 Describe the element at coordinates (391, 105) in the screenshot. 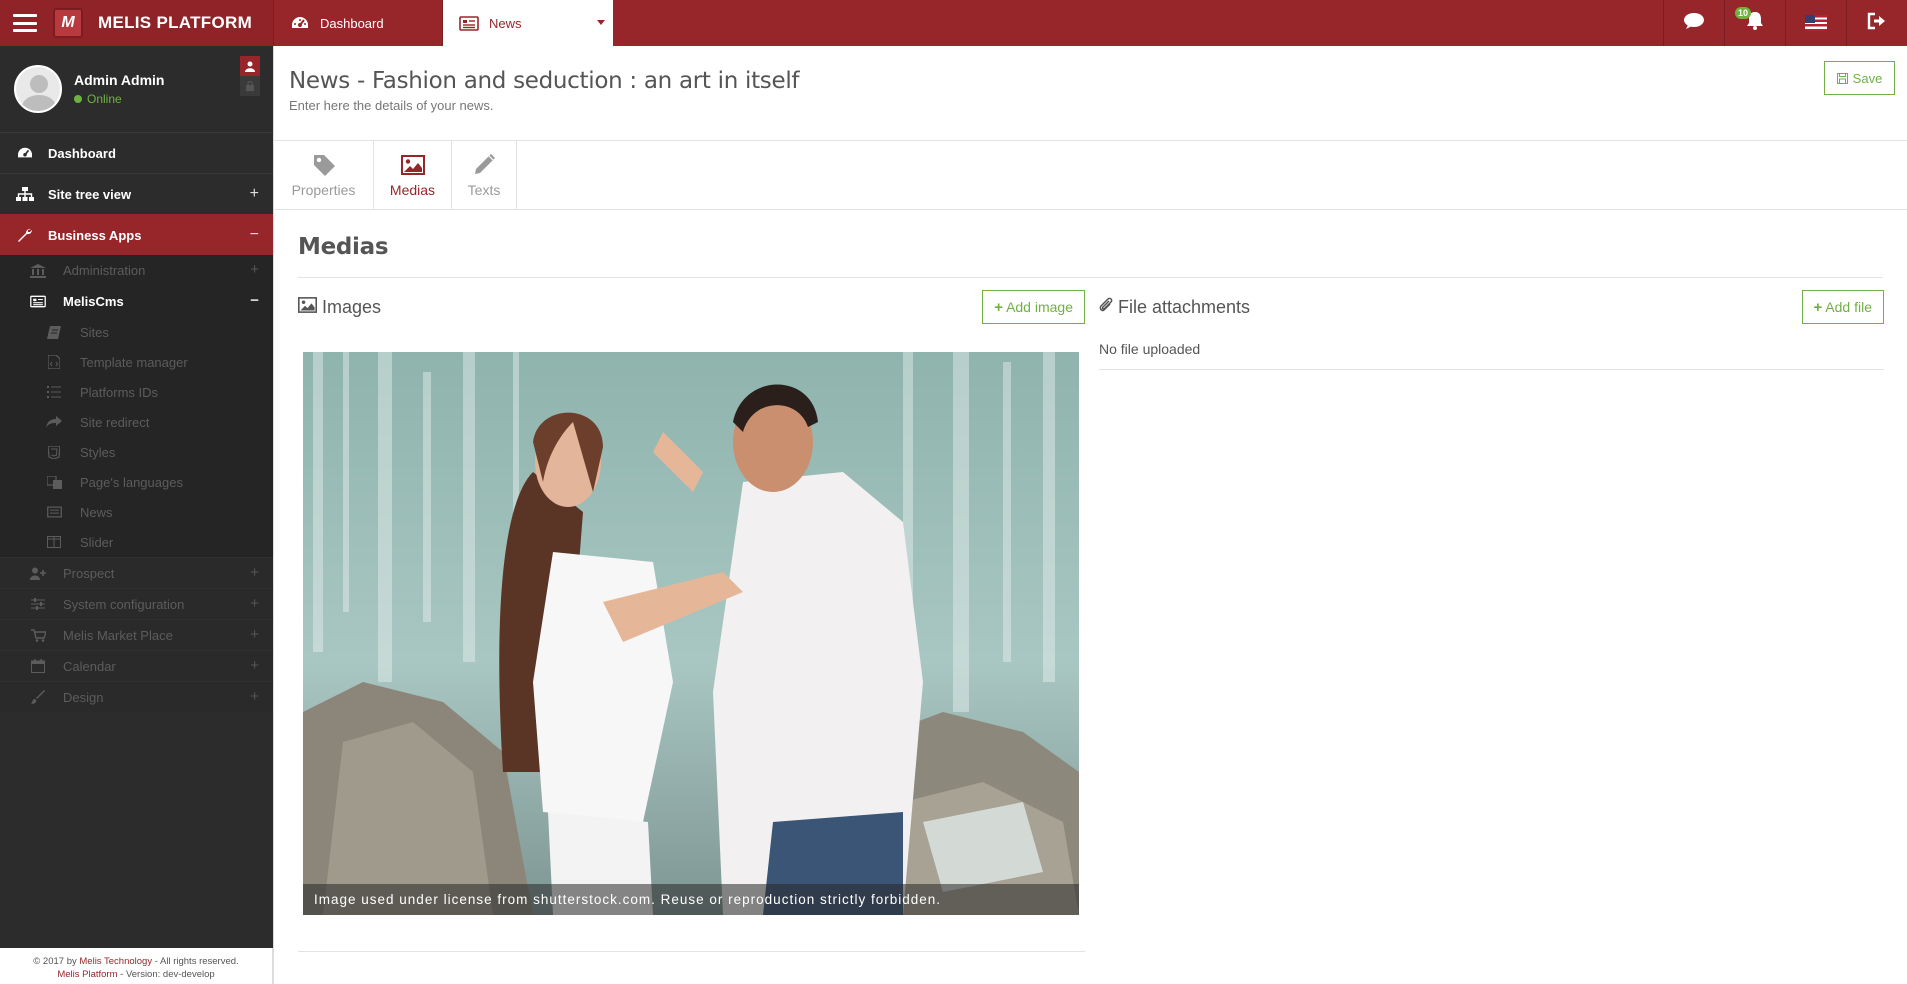

I see `page-subtitle: Enter here the details of your news.` at that location.